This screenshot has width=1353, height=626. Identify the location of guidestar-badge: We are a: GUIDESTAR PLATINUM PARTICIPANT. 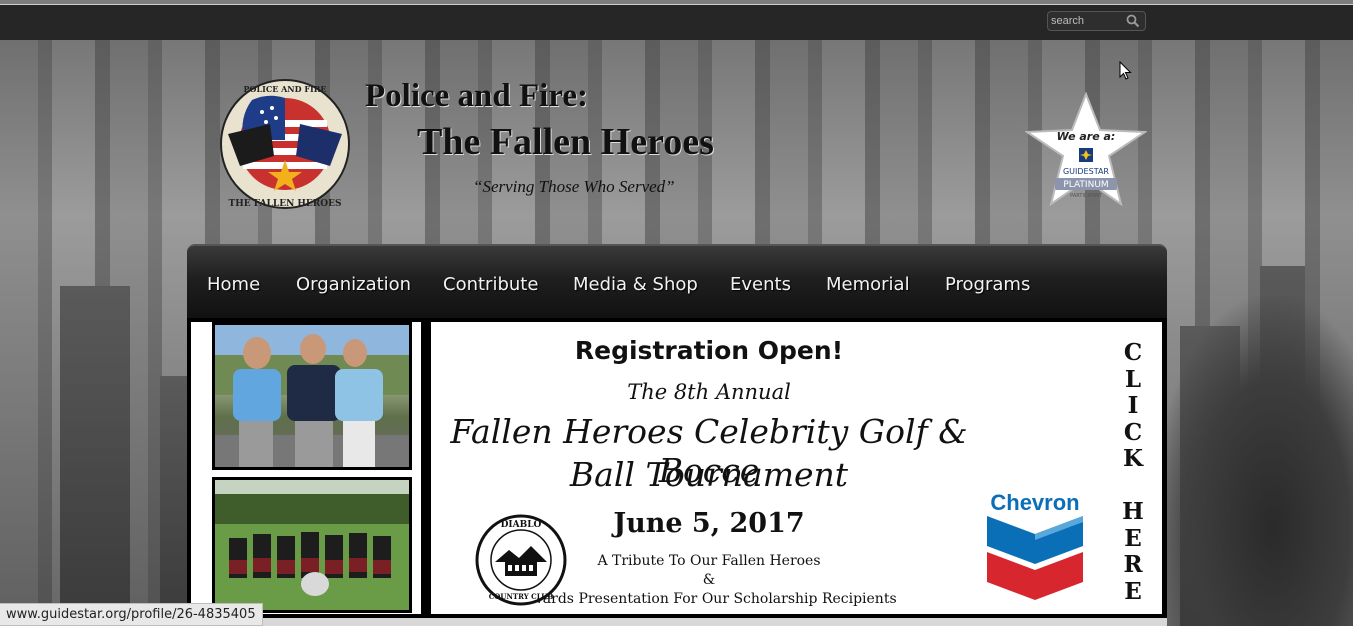
(1086, 150).